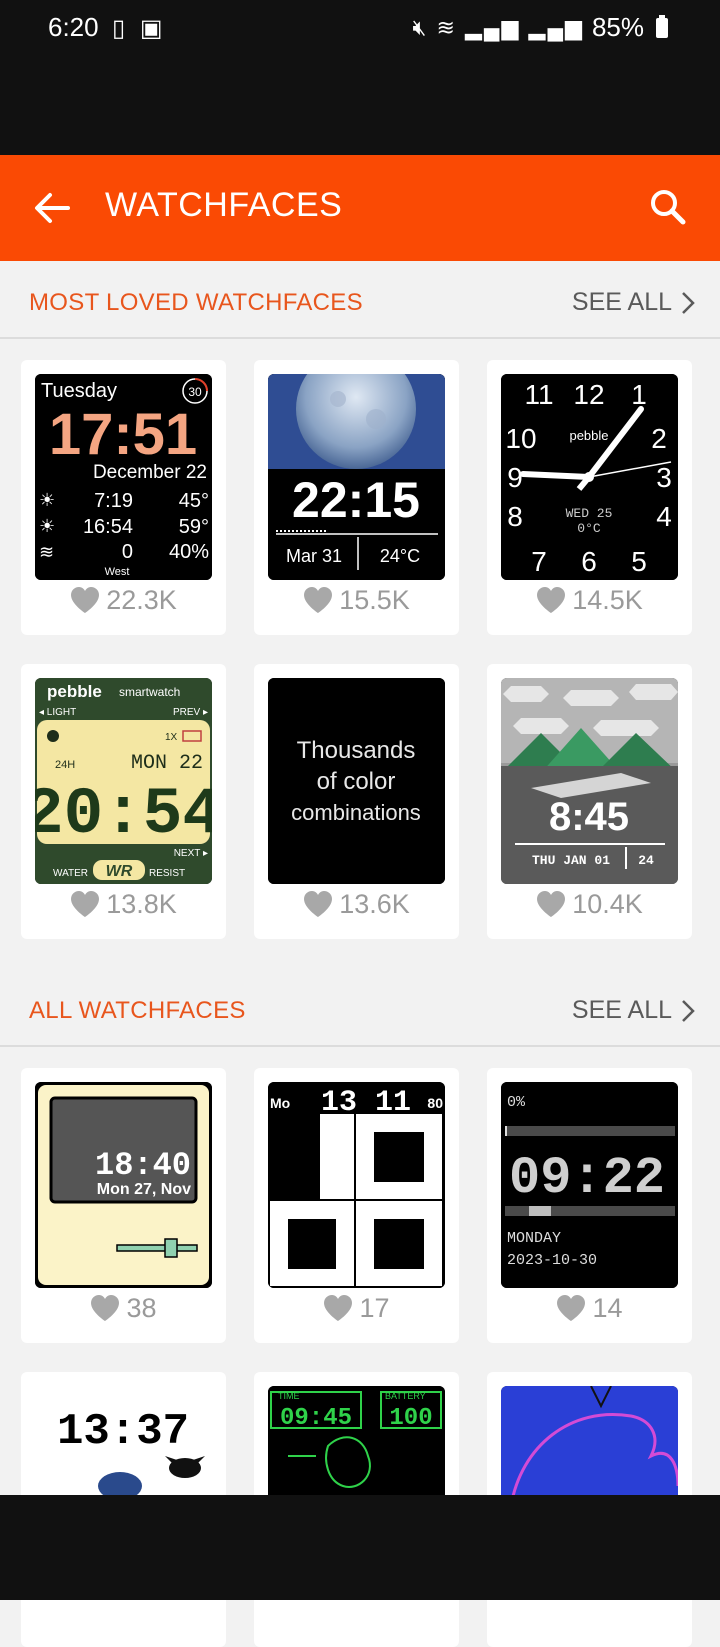 This screenshot has width=720, height=1647. I want to click on thumb-text: West, so click(117, 572).